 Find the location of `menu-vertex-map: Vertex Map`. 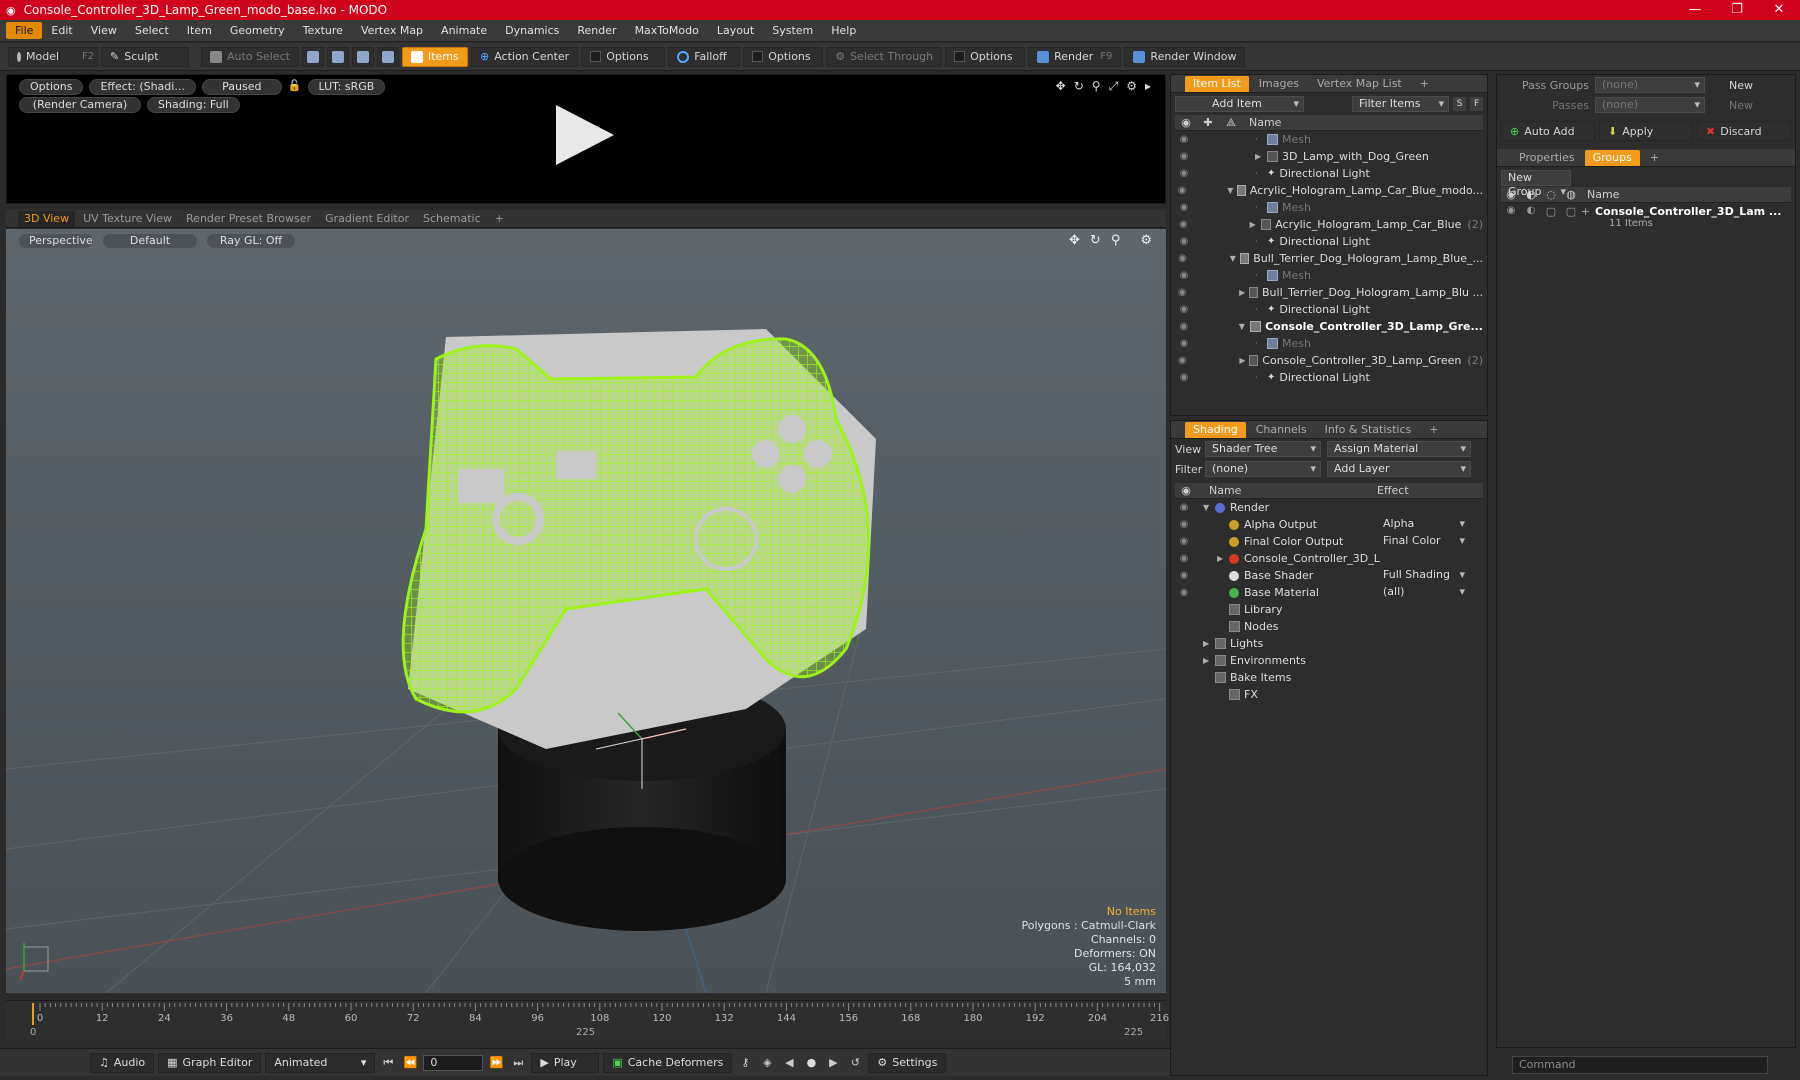

menu-vertex-map: Vertex Map is located at coordinates (392, 30).